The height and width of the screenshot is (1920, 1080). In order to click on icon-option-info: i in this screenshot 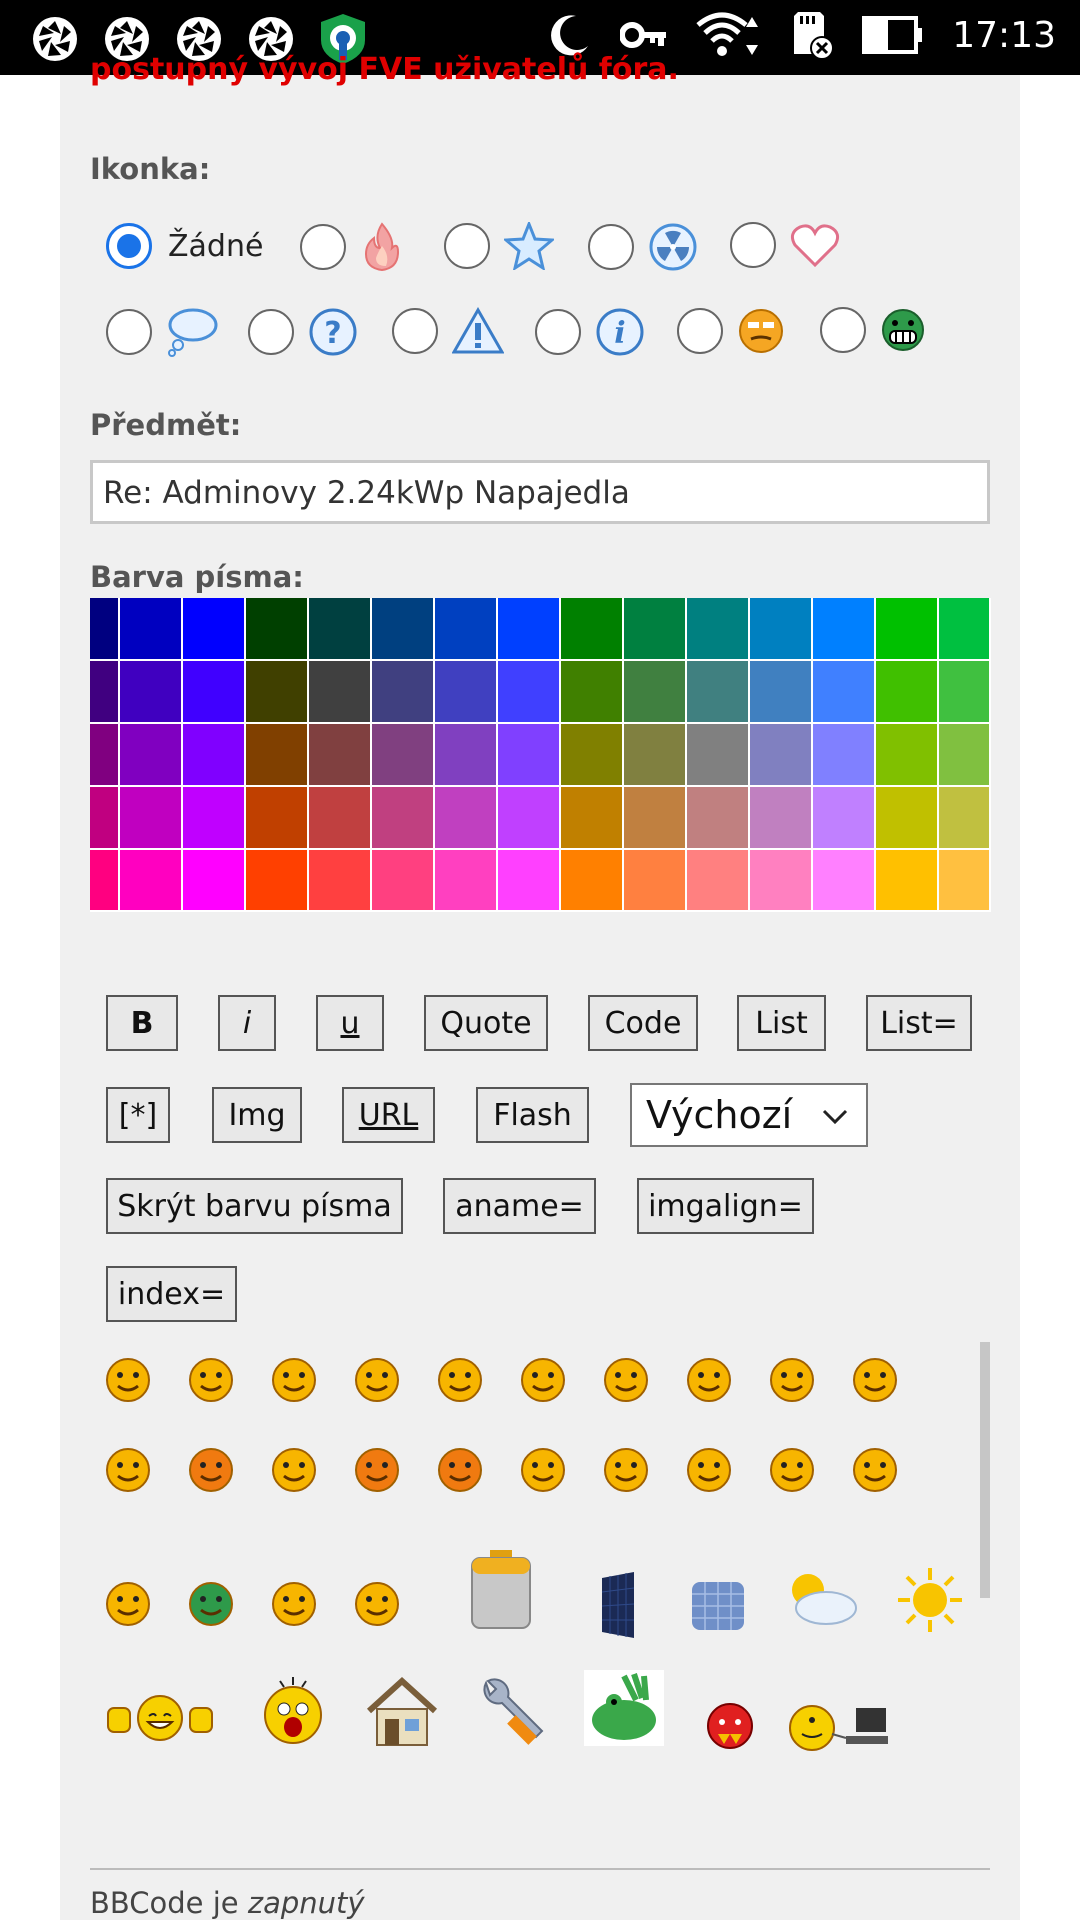, I will do `click(590, 332)`.